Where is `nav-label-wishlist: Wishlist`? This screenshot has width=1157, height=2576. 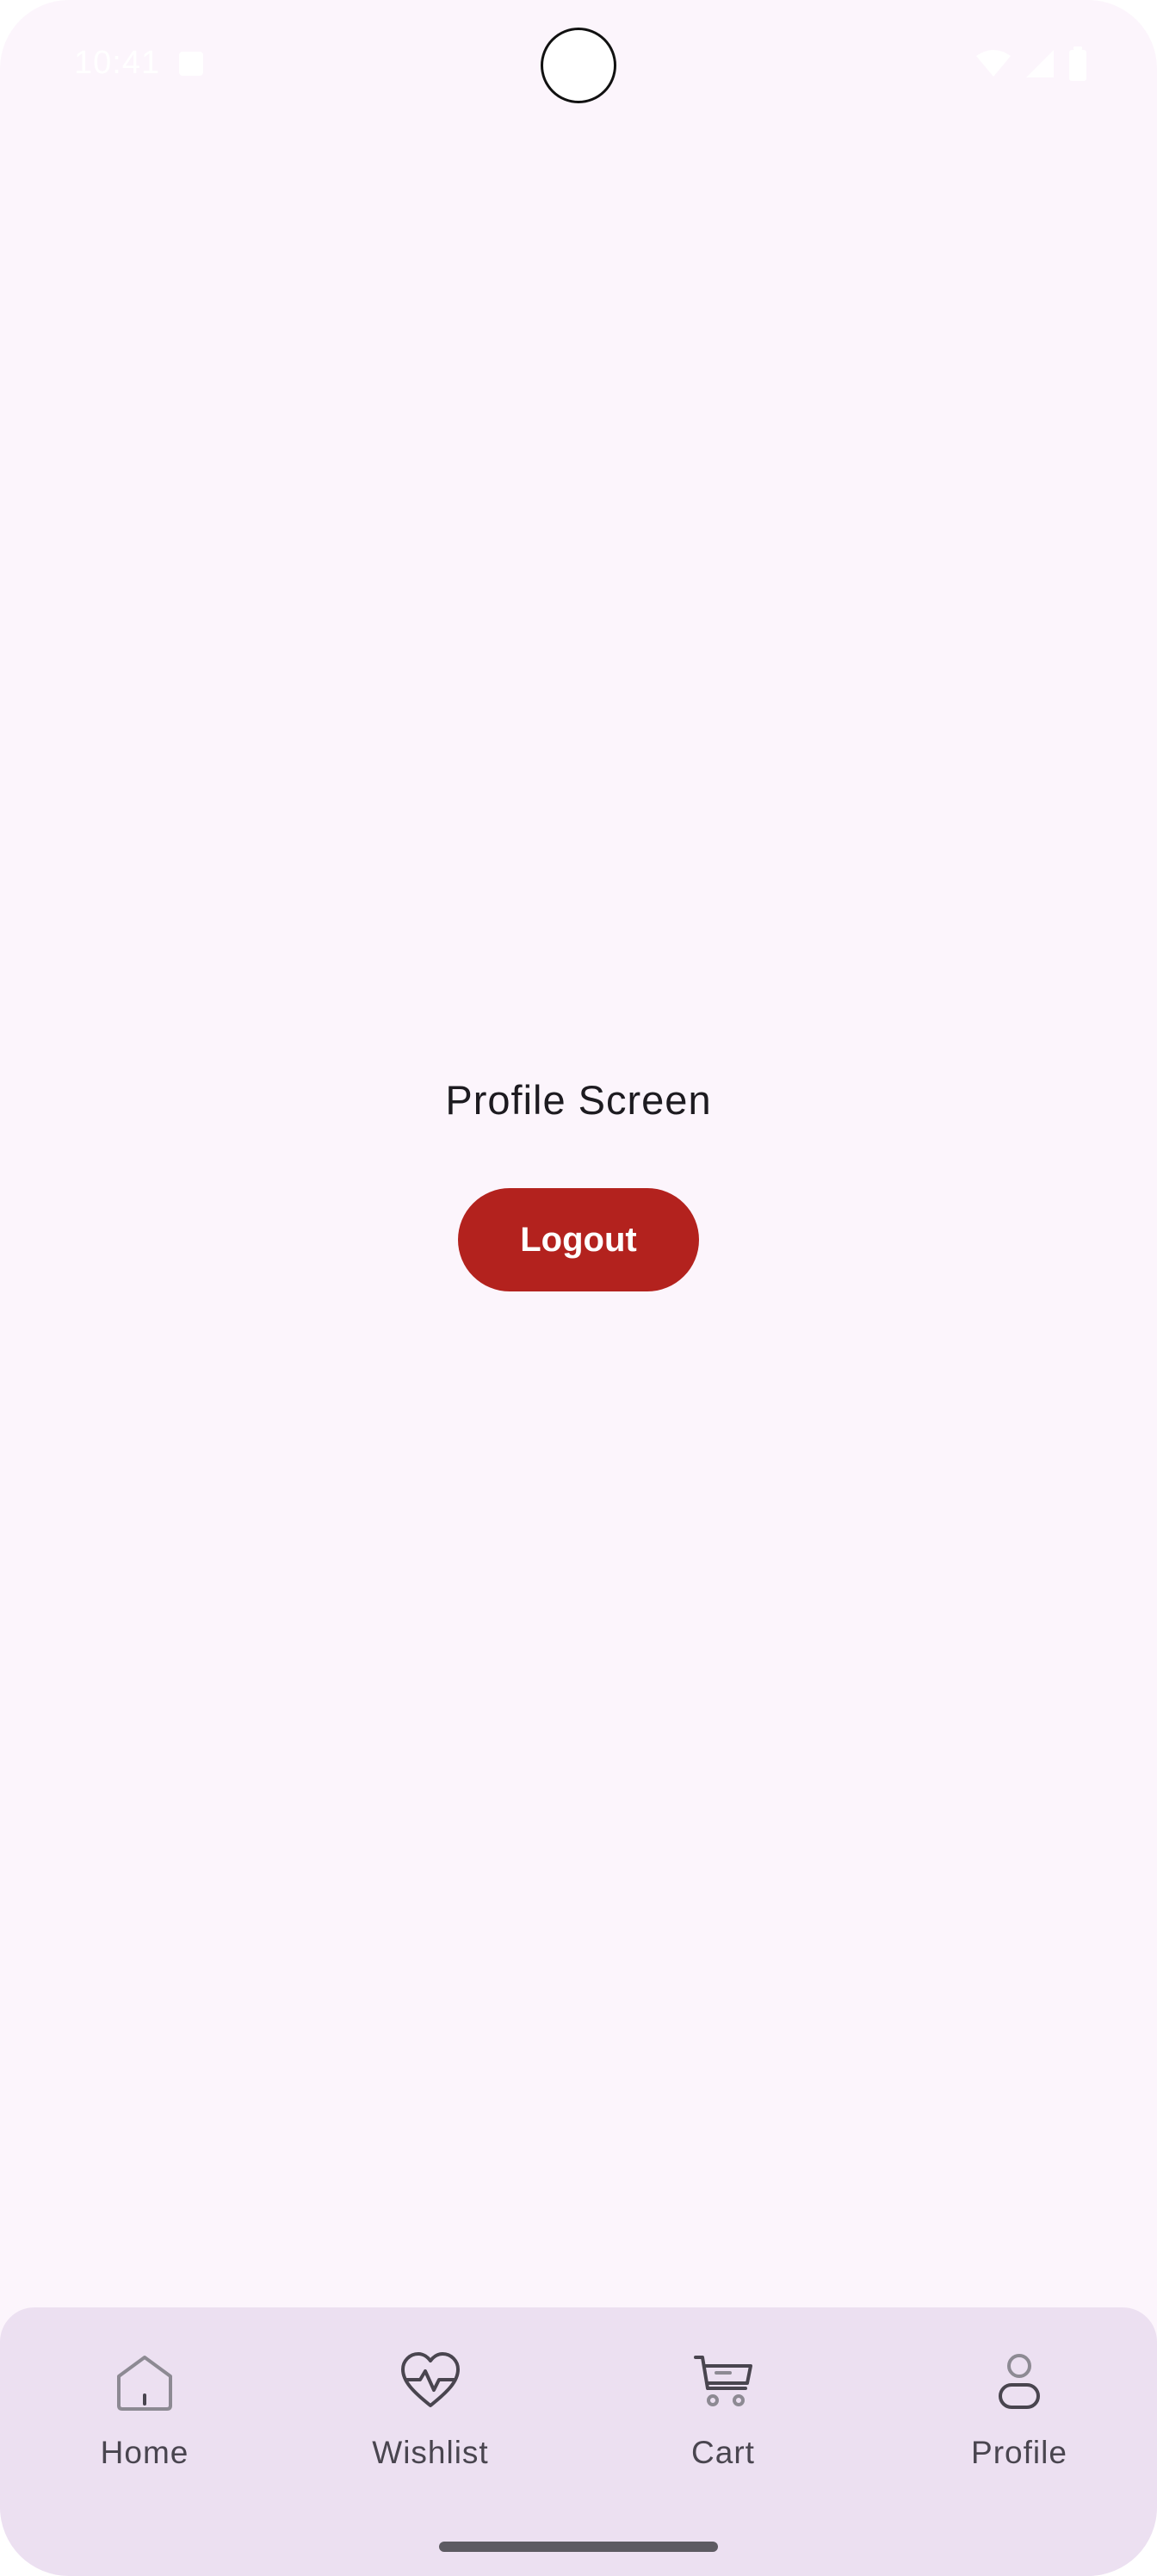 nav-label-wishlist: Wishlist is located at coordinates (431, 2453).